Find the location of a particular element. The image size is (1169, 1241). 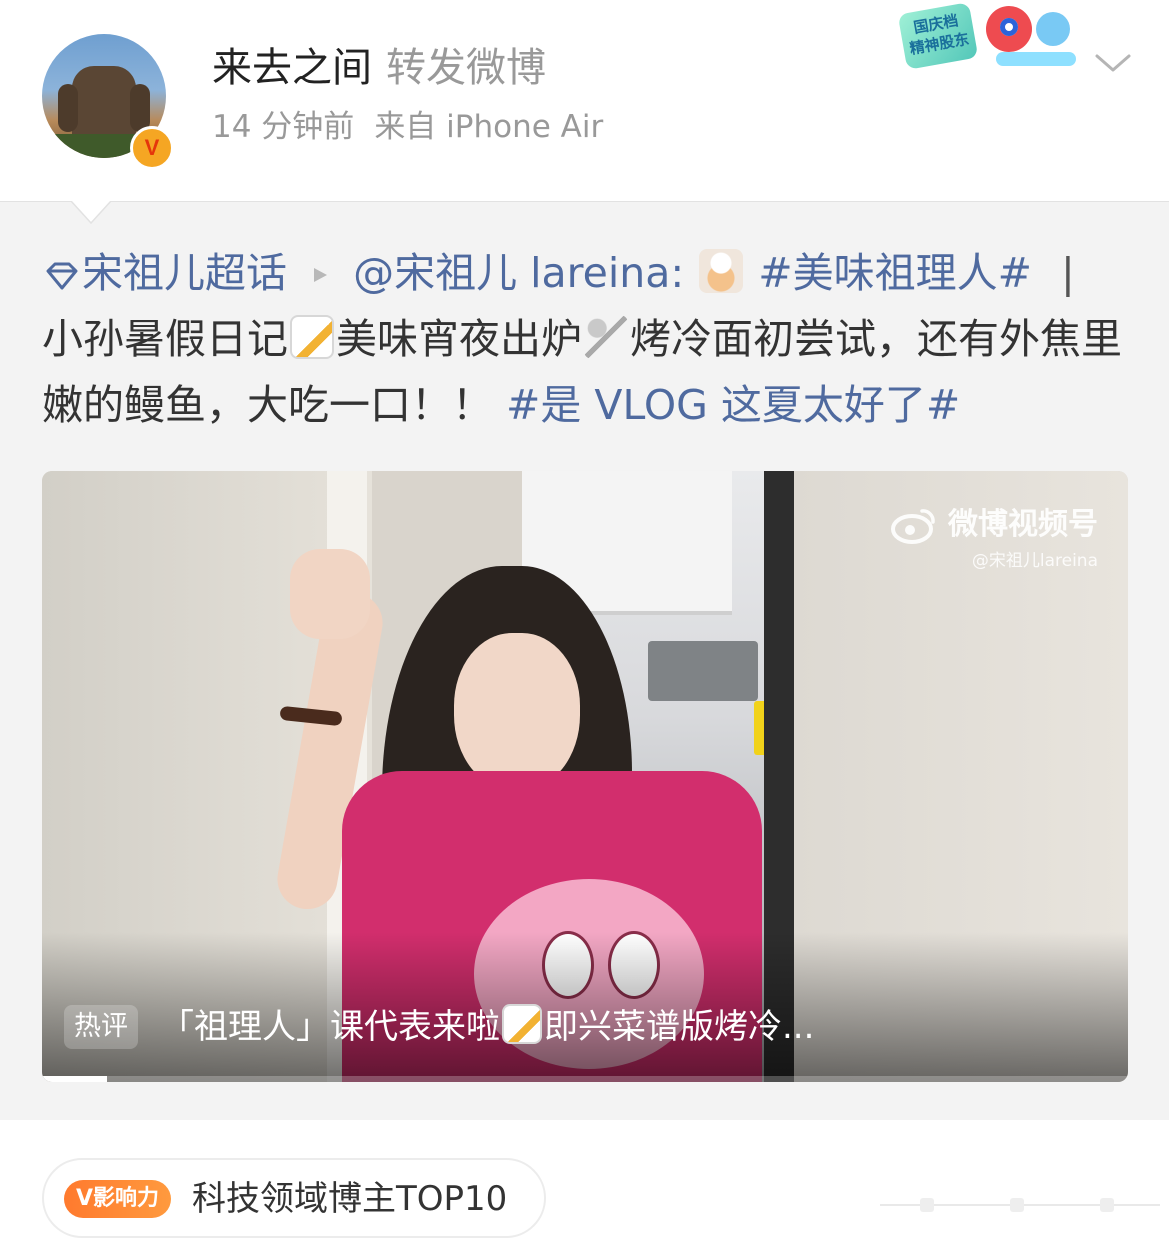

super-topic-link: 宋祖儿超话 is located at coordinates (164, 273).